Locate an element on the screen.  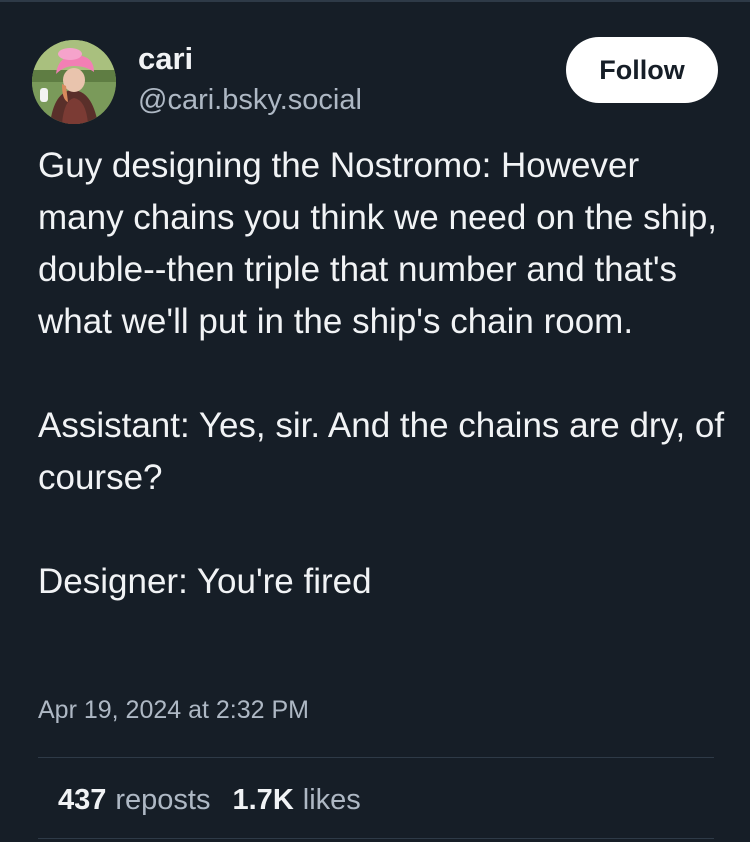
post-timestamp: Apr 19, 2024 at 2:32 PM is located at coordinates (174, 710).